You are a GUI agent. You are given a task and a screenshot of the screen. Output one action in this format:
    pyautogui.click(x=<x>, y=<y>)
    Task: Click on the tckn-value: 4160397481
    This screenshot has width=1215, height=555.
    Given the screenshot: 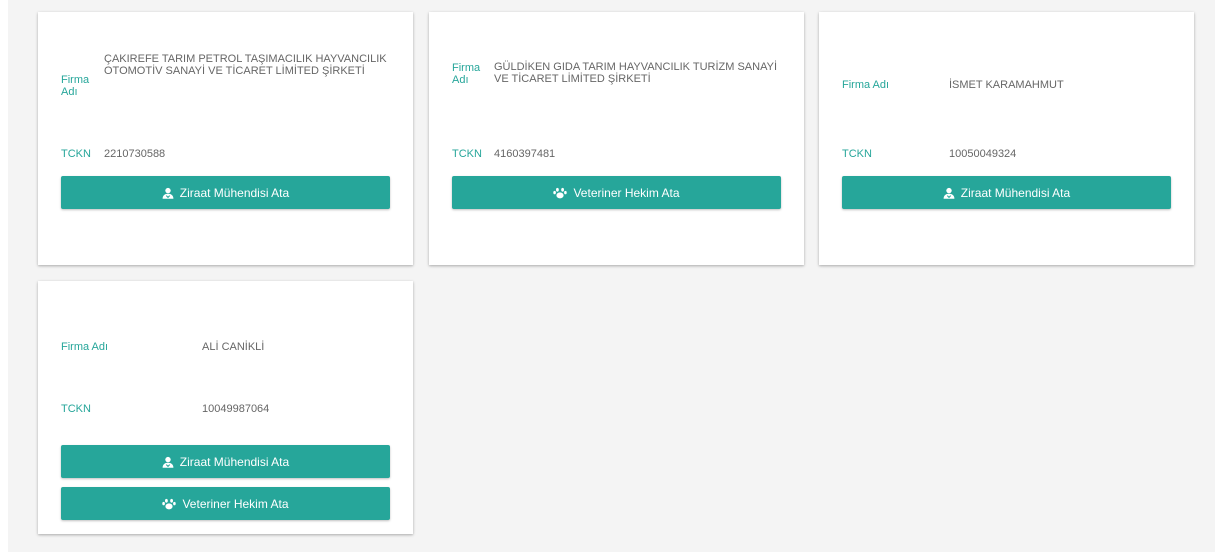 What is the action you would take?
    pyautogui.click(x=525, y=154)
    